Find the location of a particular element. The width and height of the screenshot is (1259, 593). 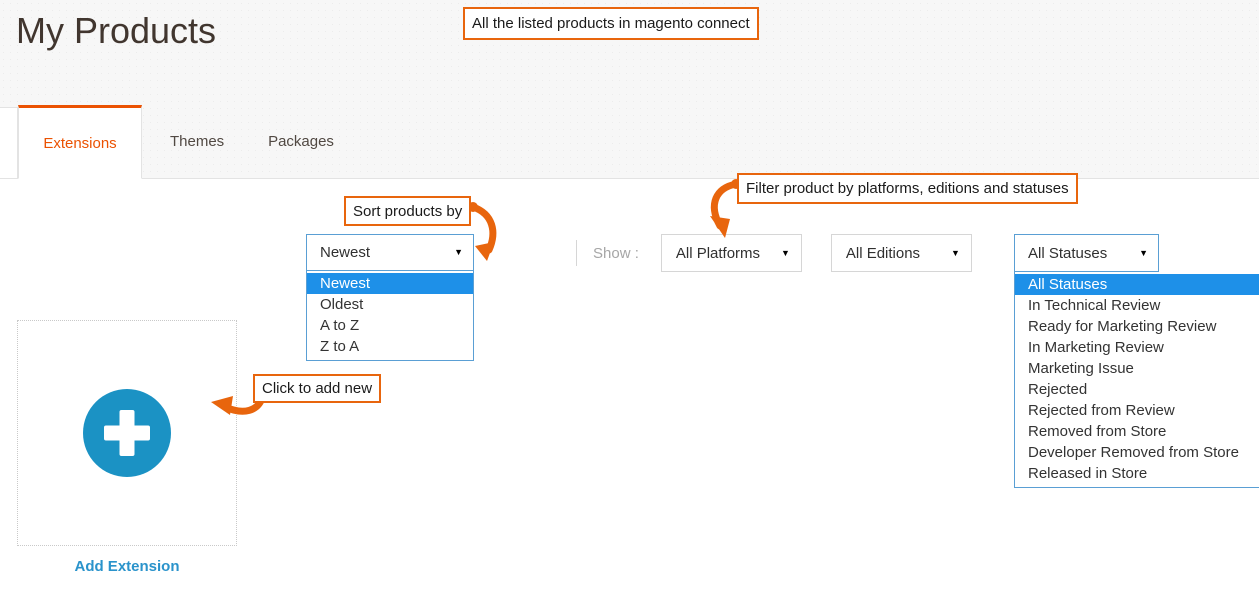

status-option: All Statuses is located at coordinates (1137, 284).